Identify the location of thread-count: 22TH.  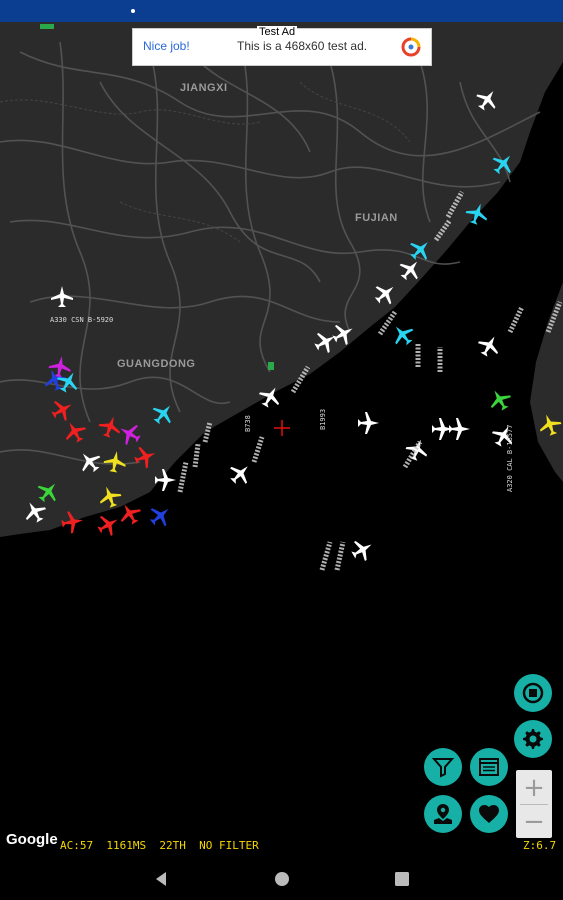
(172, 845).